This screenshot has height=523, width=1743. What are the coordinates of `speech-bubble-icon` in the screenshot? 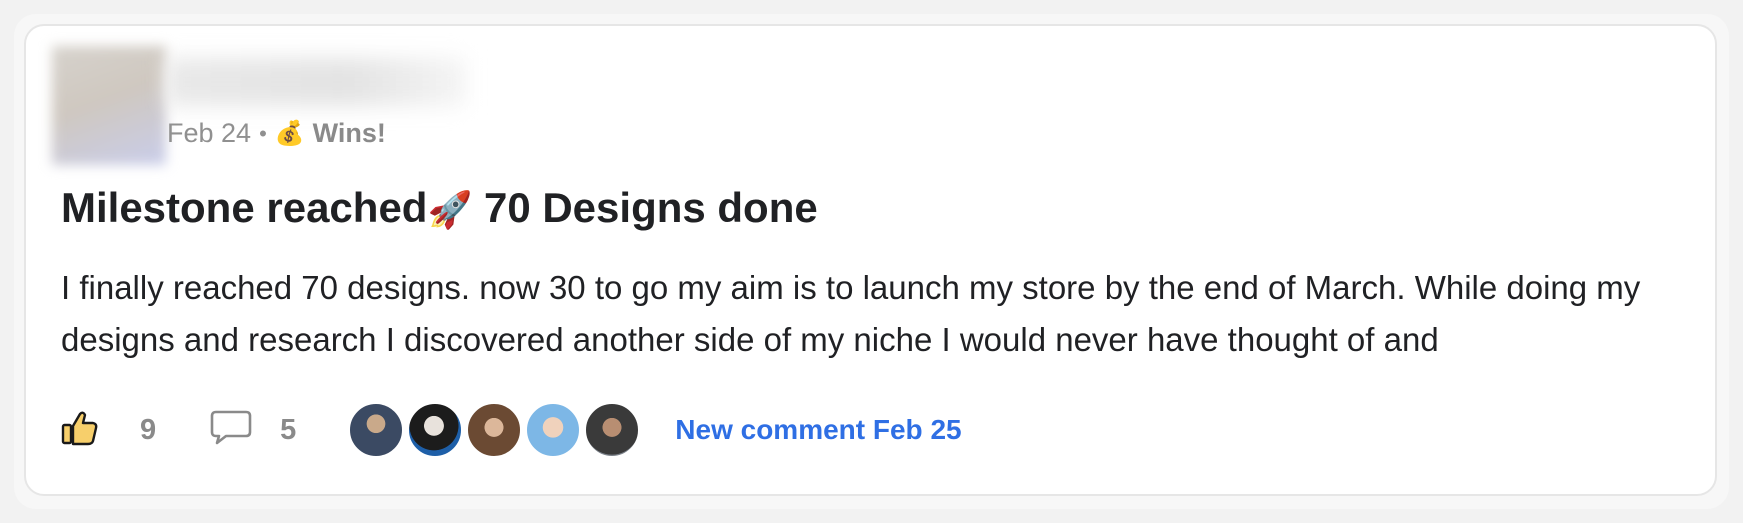 It's located at (231, 430).